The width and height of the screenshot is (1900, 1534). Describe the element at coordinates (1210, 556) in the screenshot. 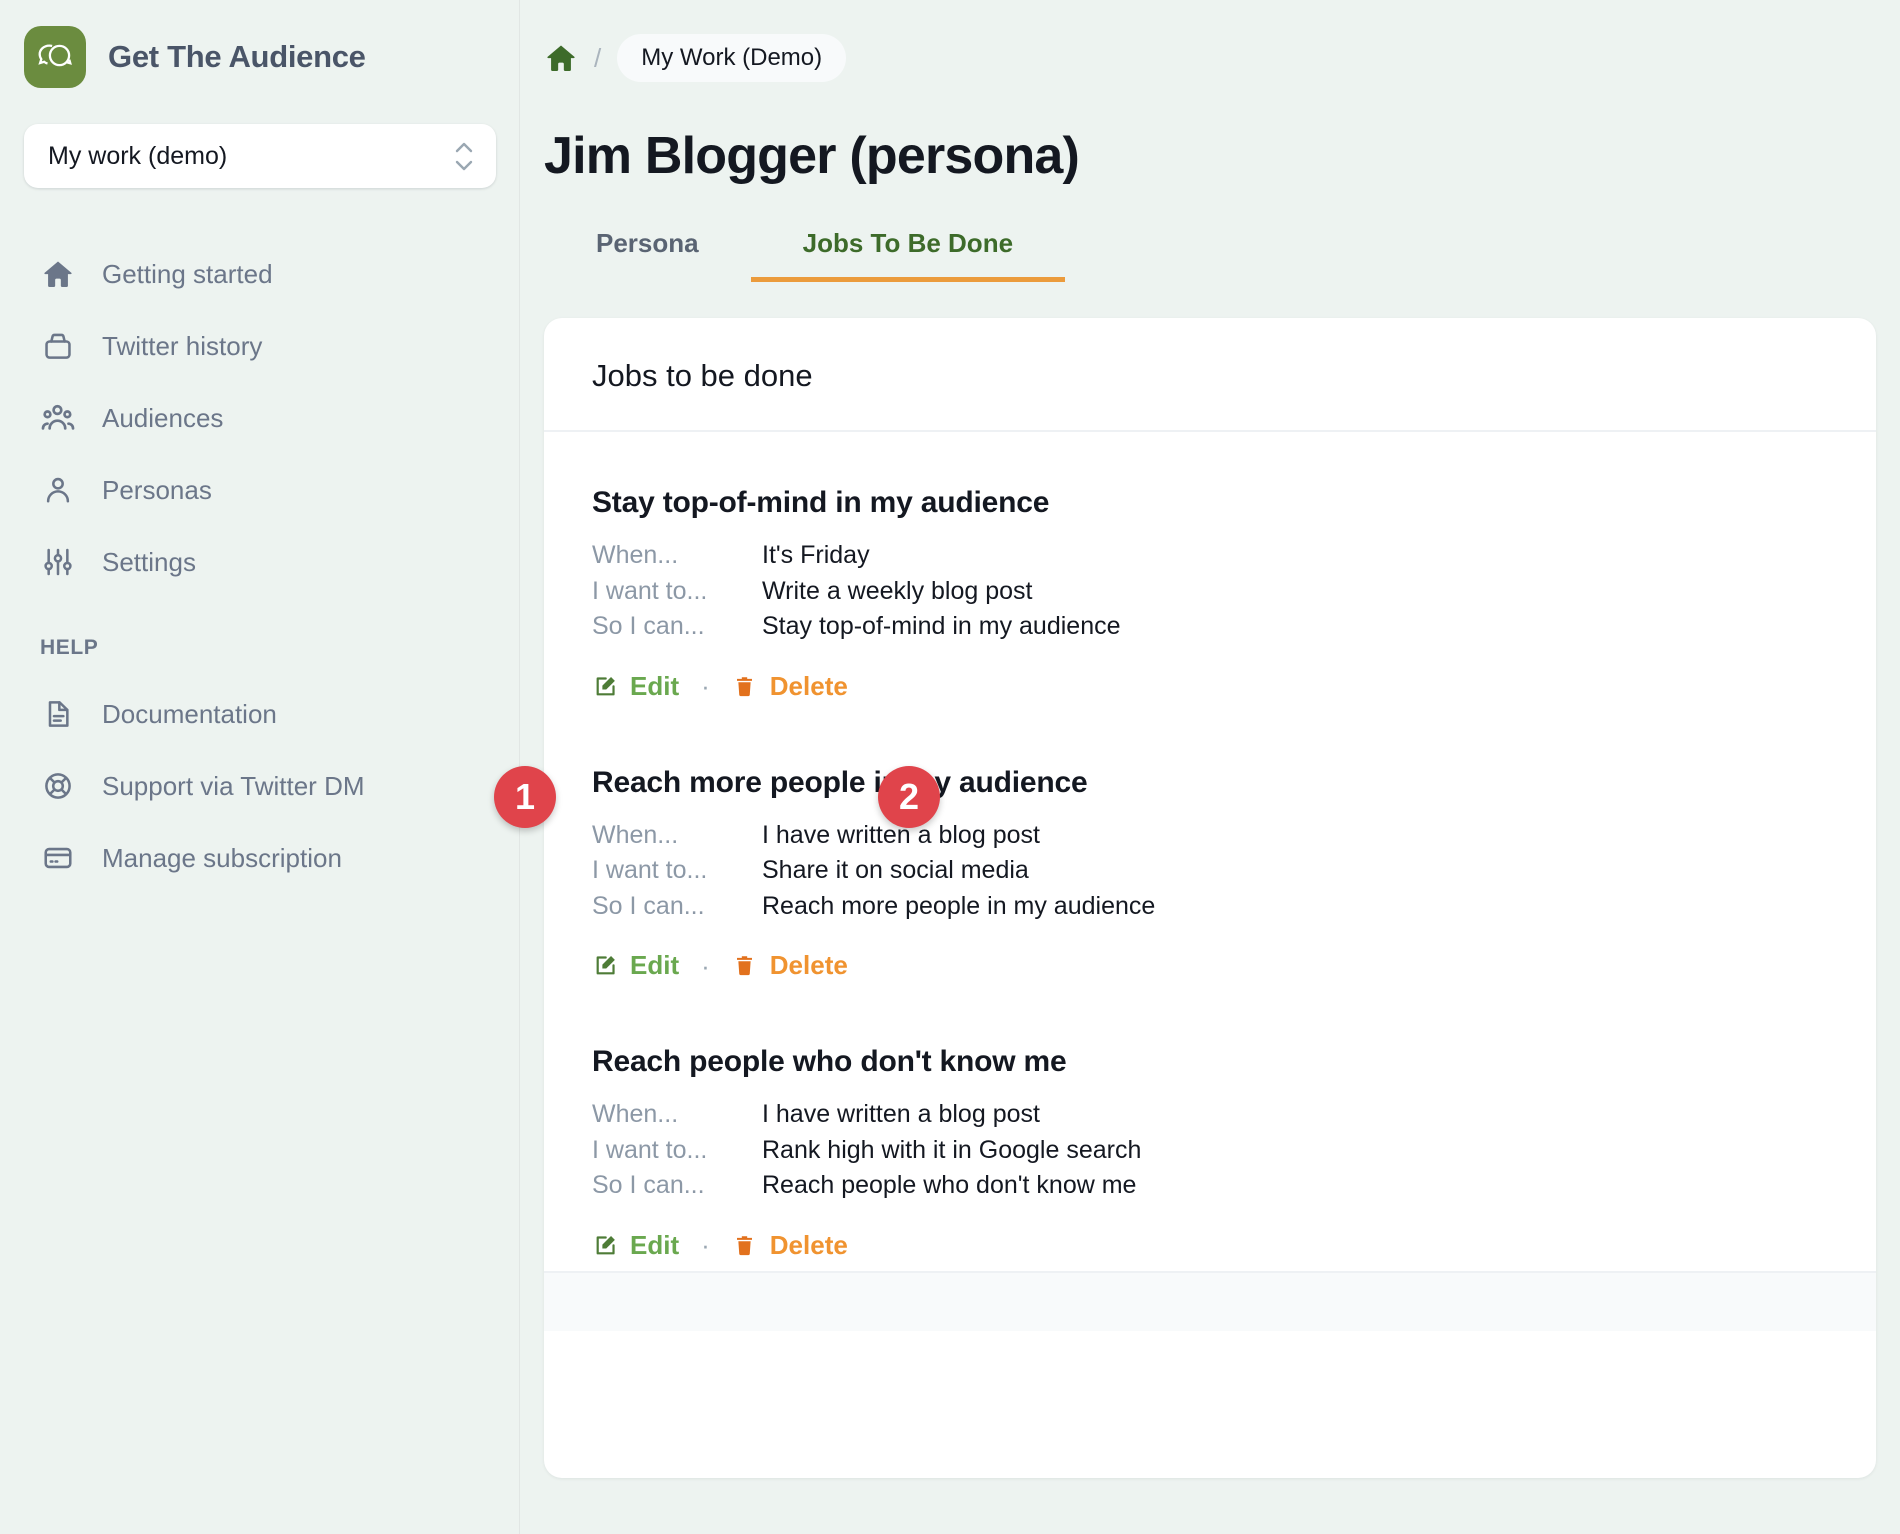

I see `job-row-when: When... It's Friday` at that location.